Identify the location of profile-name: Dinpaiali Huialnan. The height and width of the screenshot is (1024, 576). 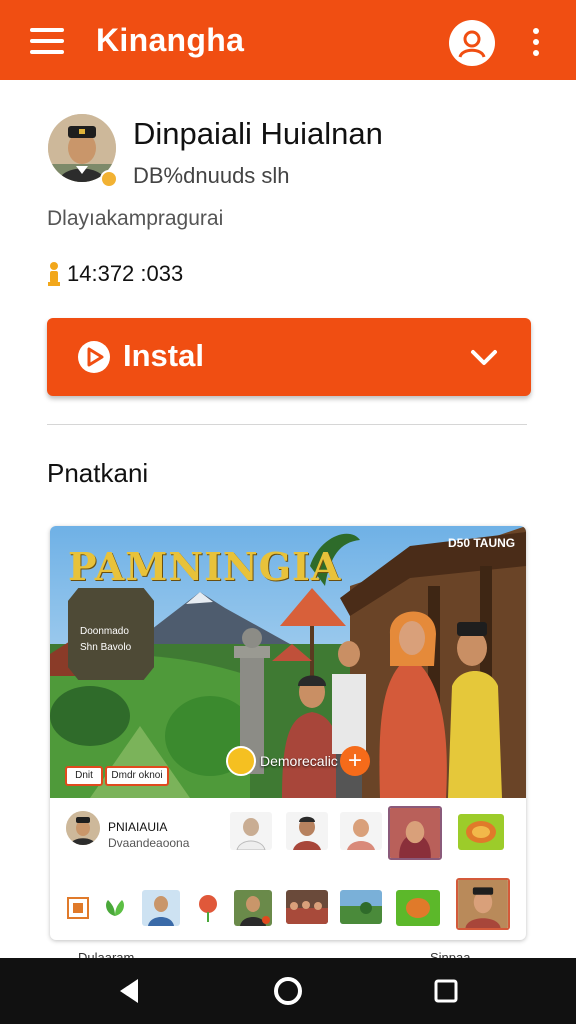
(258, 133).